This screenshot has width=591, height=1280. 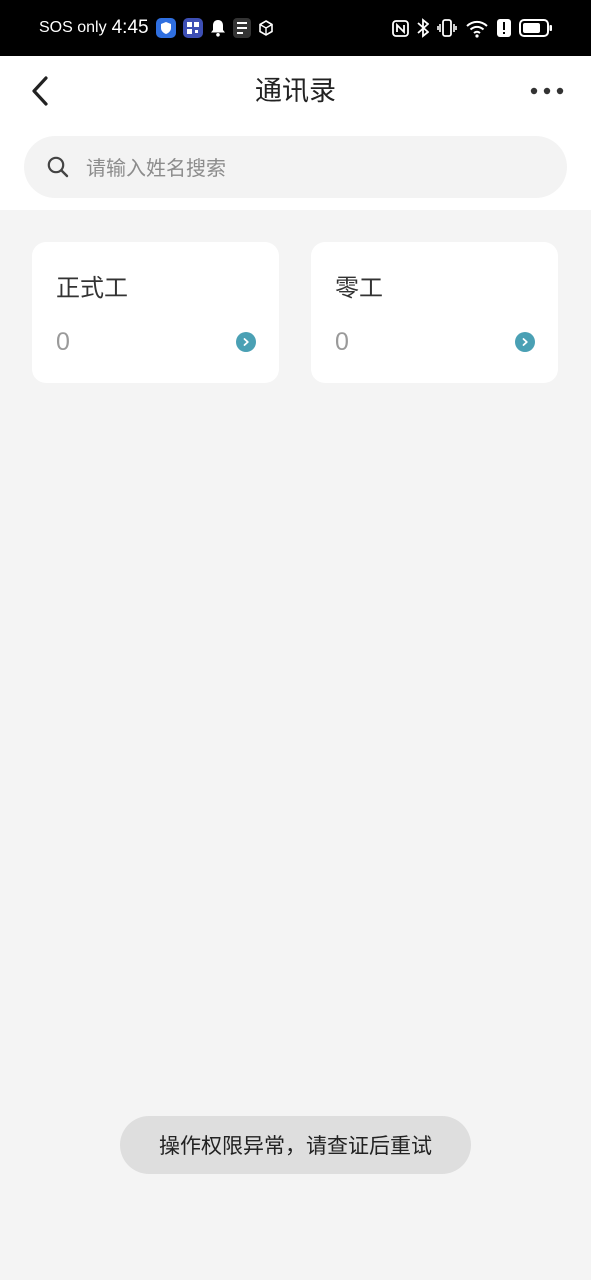 What do you see at coordinates (316, 168) in the screenshot?
I see `search-input` at bounding box center [316, 168].